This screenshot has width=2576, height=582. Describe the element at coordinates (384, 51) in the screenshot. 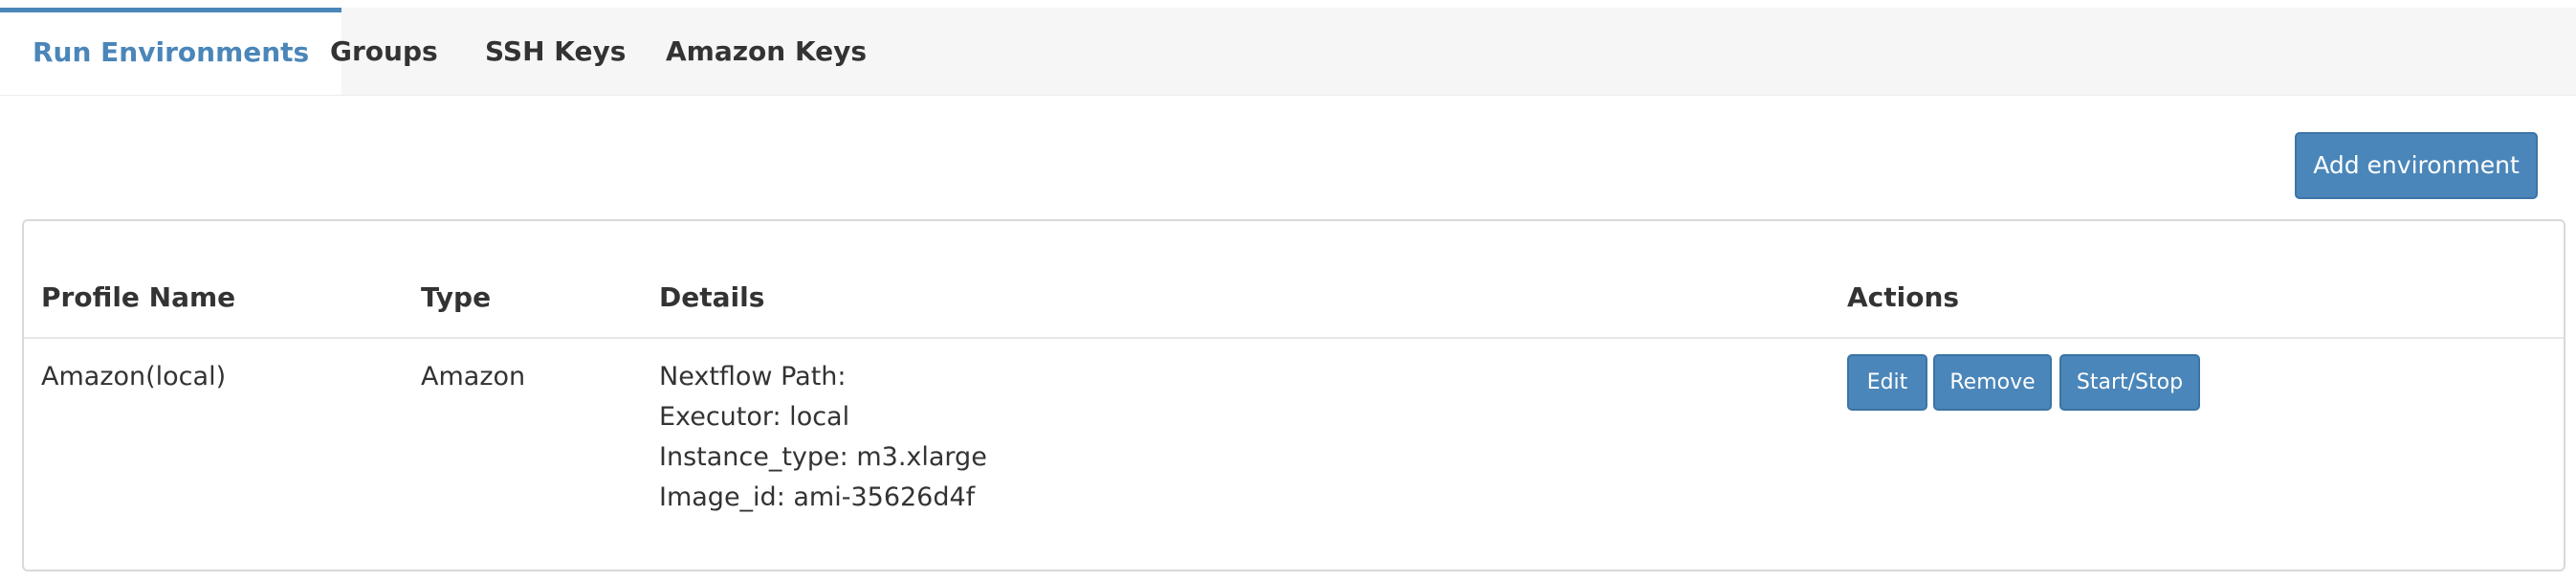

I see `tab-groups: Groups` at that location.